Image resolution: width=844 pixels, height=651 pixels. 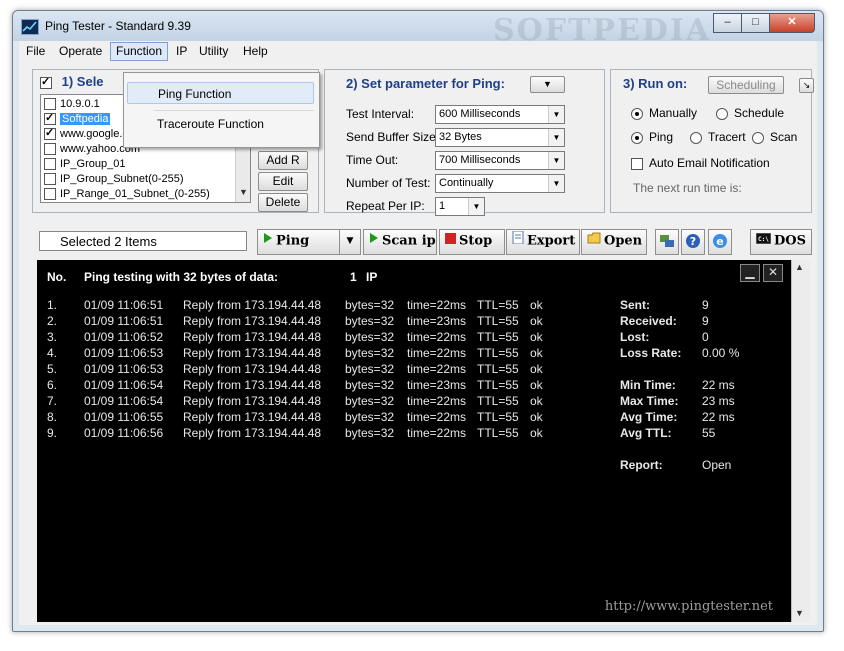 What do you see at coordinates (705, 337) in the screenshot?
I see `stat-value: 0` at bounding box center [705, 337].